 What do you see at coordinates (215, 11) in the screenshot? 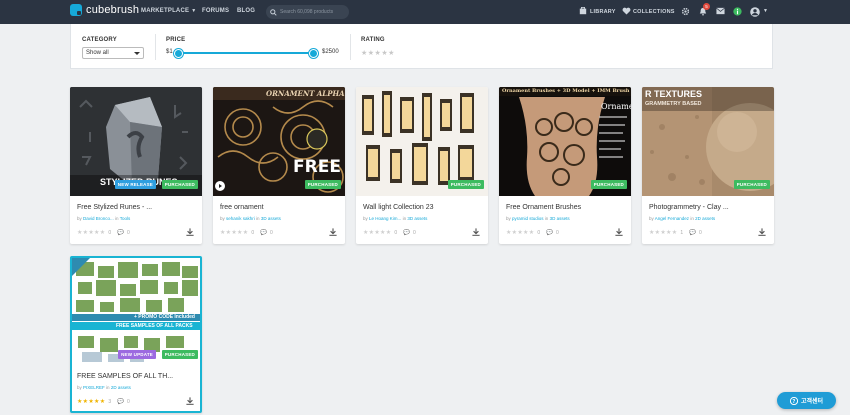
I see `nav-forums: FORUMS` at bounding box center [215, 11].